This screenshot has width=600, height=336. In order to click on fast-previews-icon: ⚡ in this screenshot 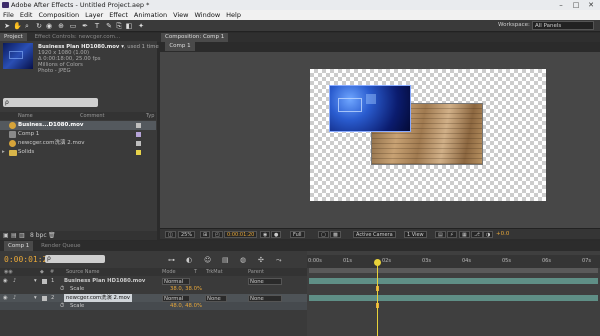, I will do `click(452, 234)`.